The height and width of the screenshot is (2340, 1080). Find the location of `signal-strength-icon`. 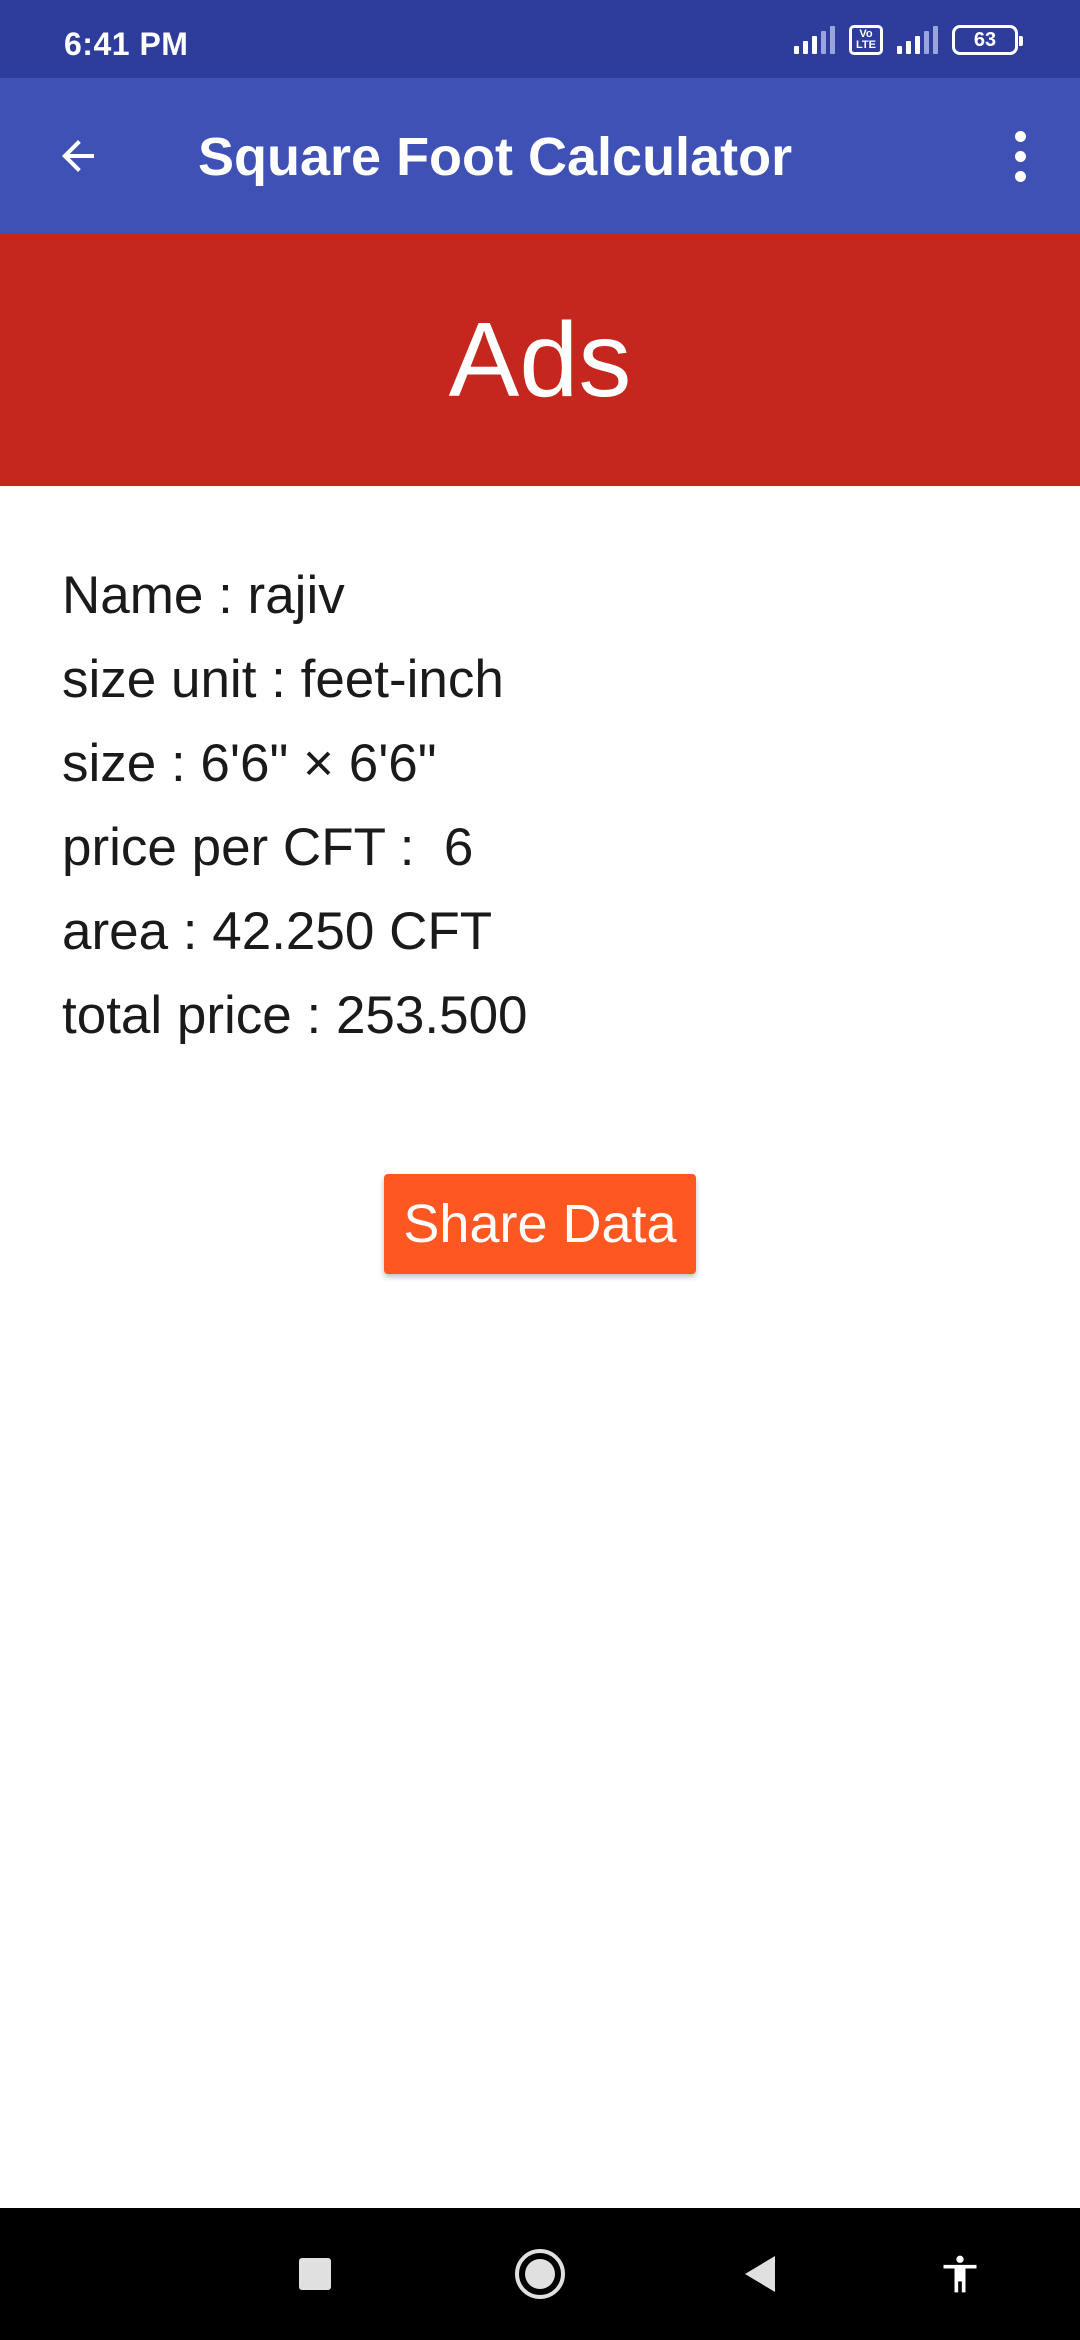

signal-strength-icon is located at coordinates (814, 40).